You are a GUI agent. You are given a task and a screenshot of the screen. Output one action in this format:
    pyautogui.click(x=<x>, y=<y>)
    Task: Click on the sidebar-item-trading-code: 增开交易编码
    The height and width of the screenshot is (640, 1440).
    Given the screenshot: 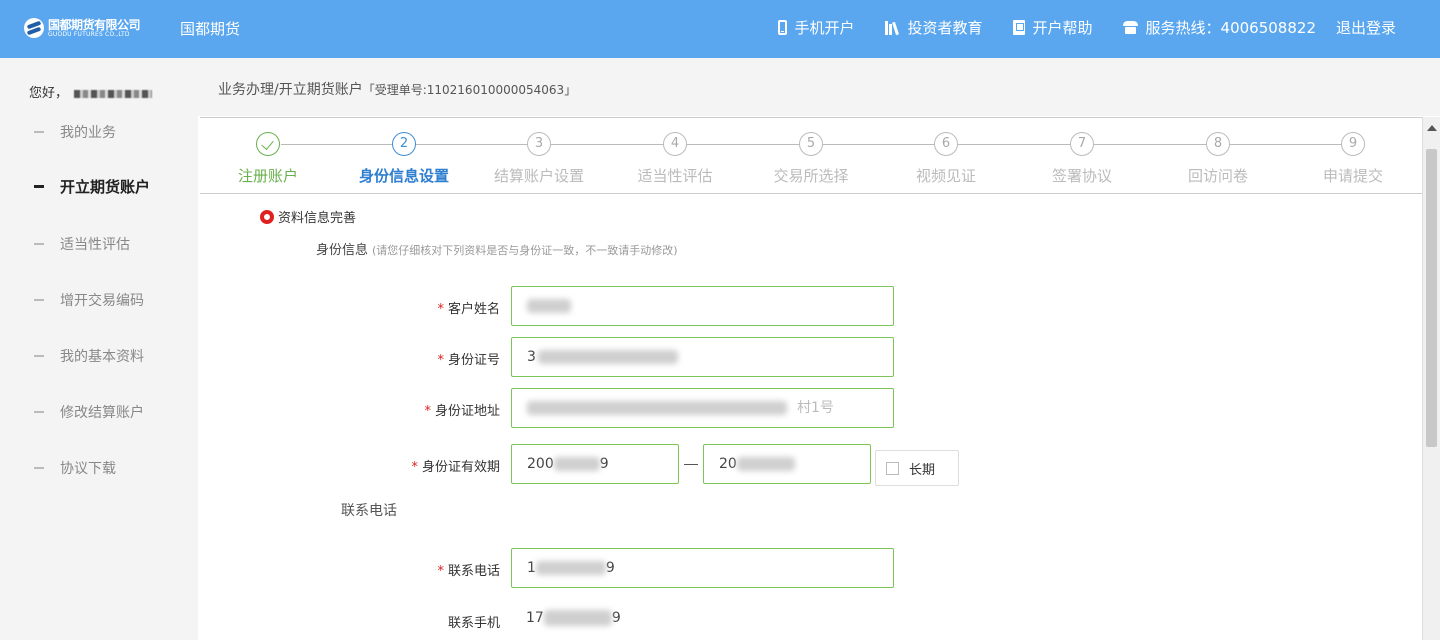 What is the action you would take?
    pyautogui.click(x=89, y=300)
    